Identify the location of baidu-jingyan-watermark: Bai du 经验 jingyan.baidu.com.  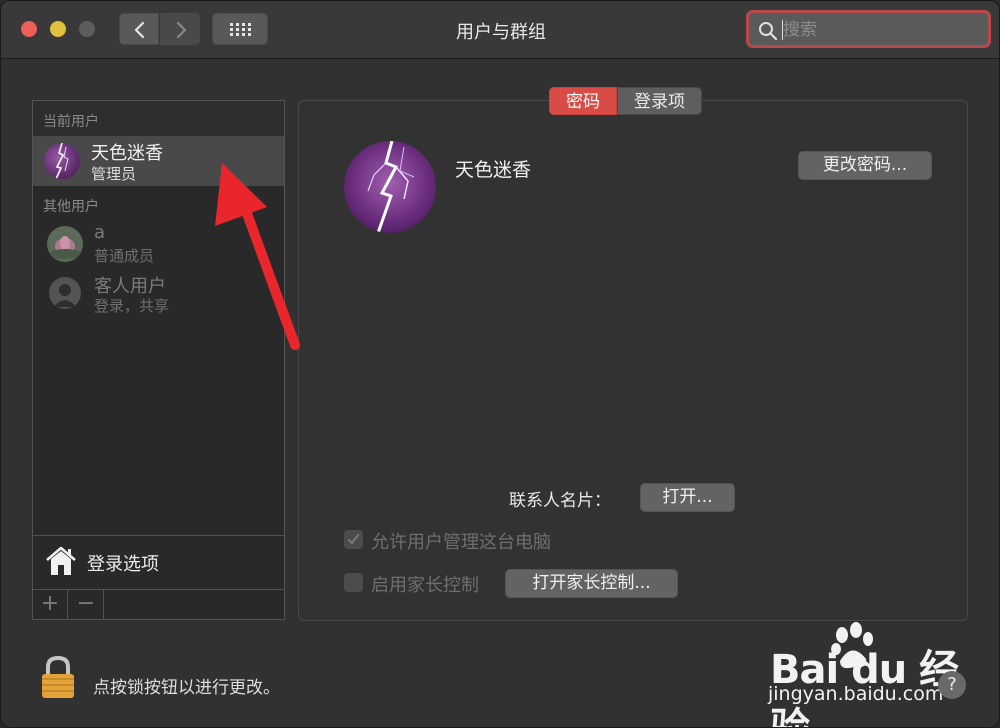
(881, 674).